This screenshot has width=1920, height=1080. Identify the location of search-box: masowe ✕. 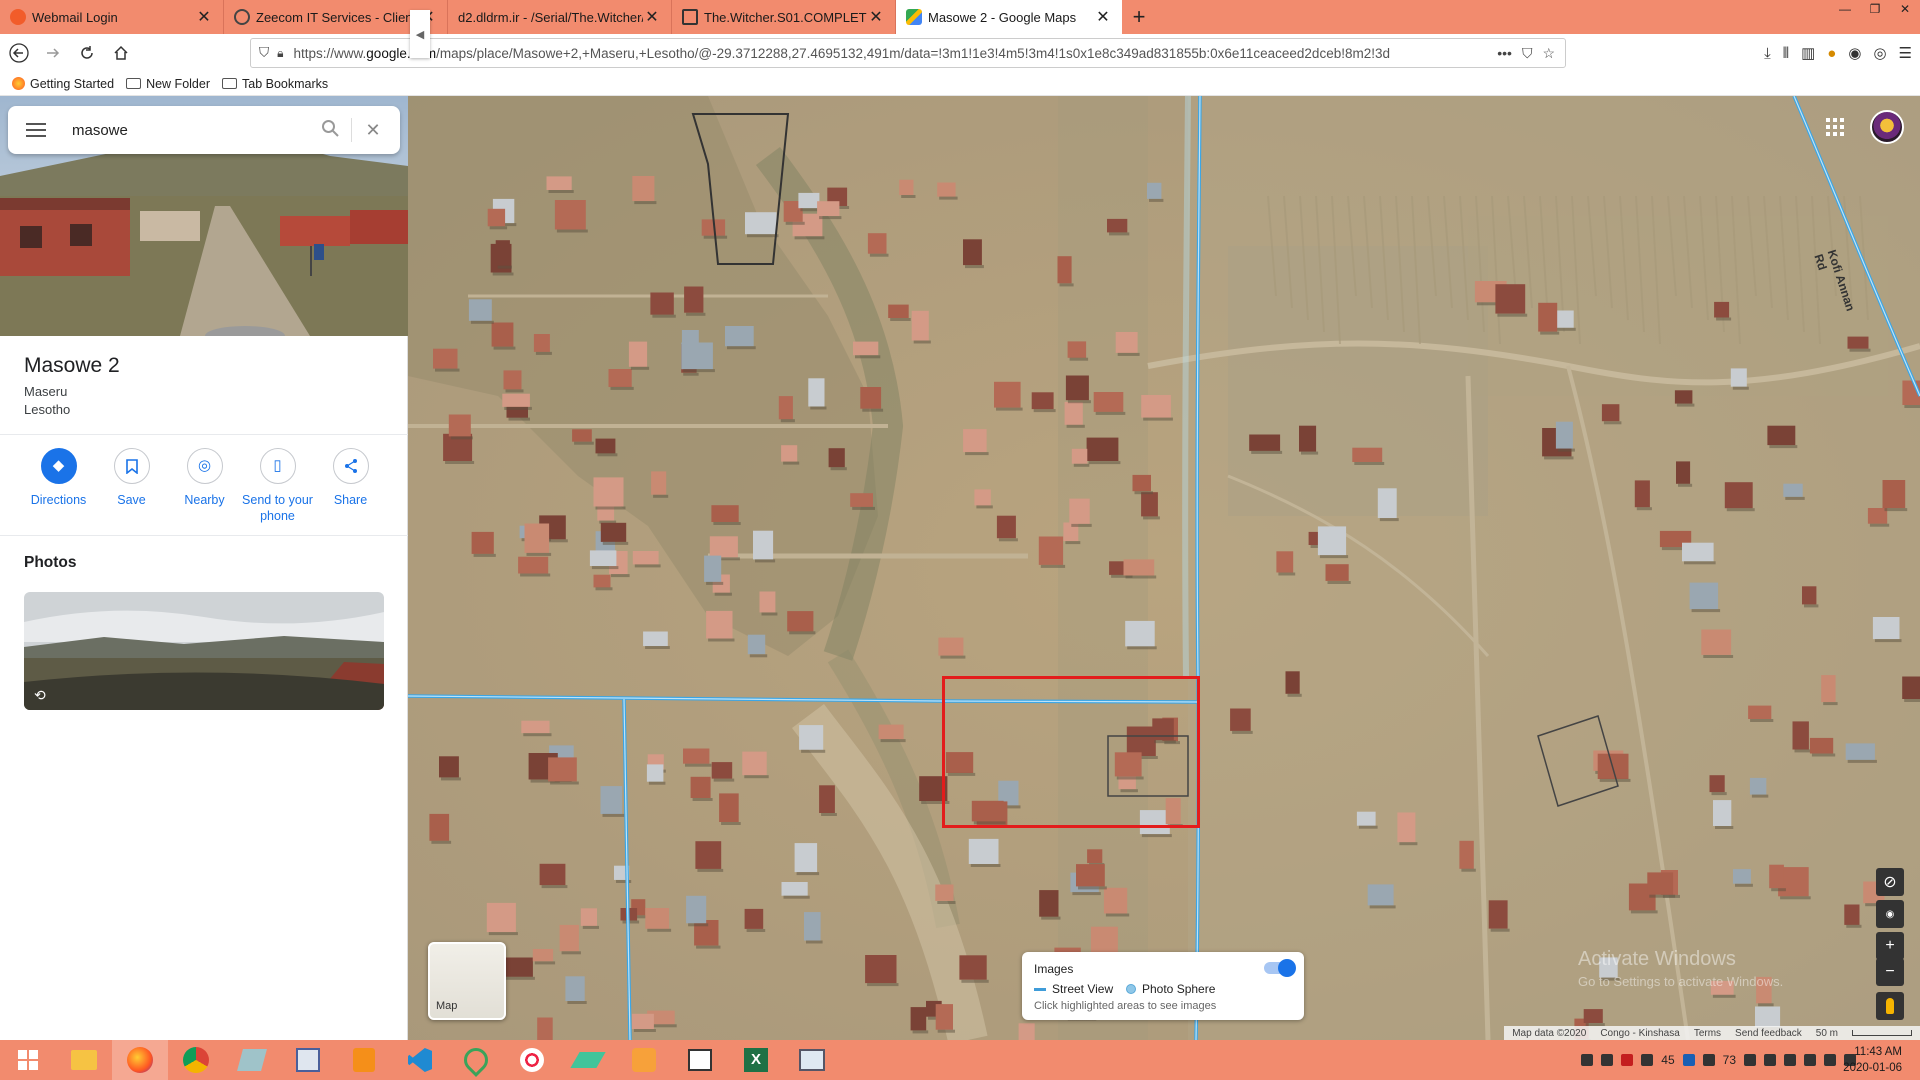
(204, 130).